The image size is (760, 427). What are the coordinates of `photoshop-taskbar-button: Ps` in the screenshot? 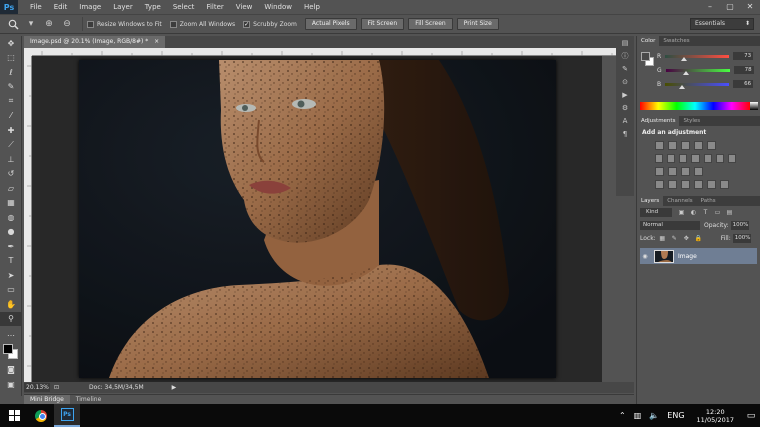 It's located at (67, 415).